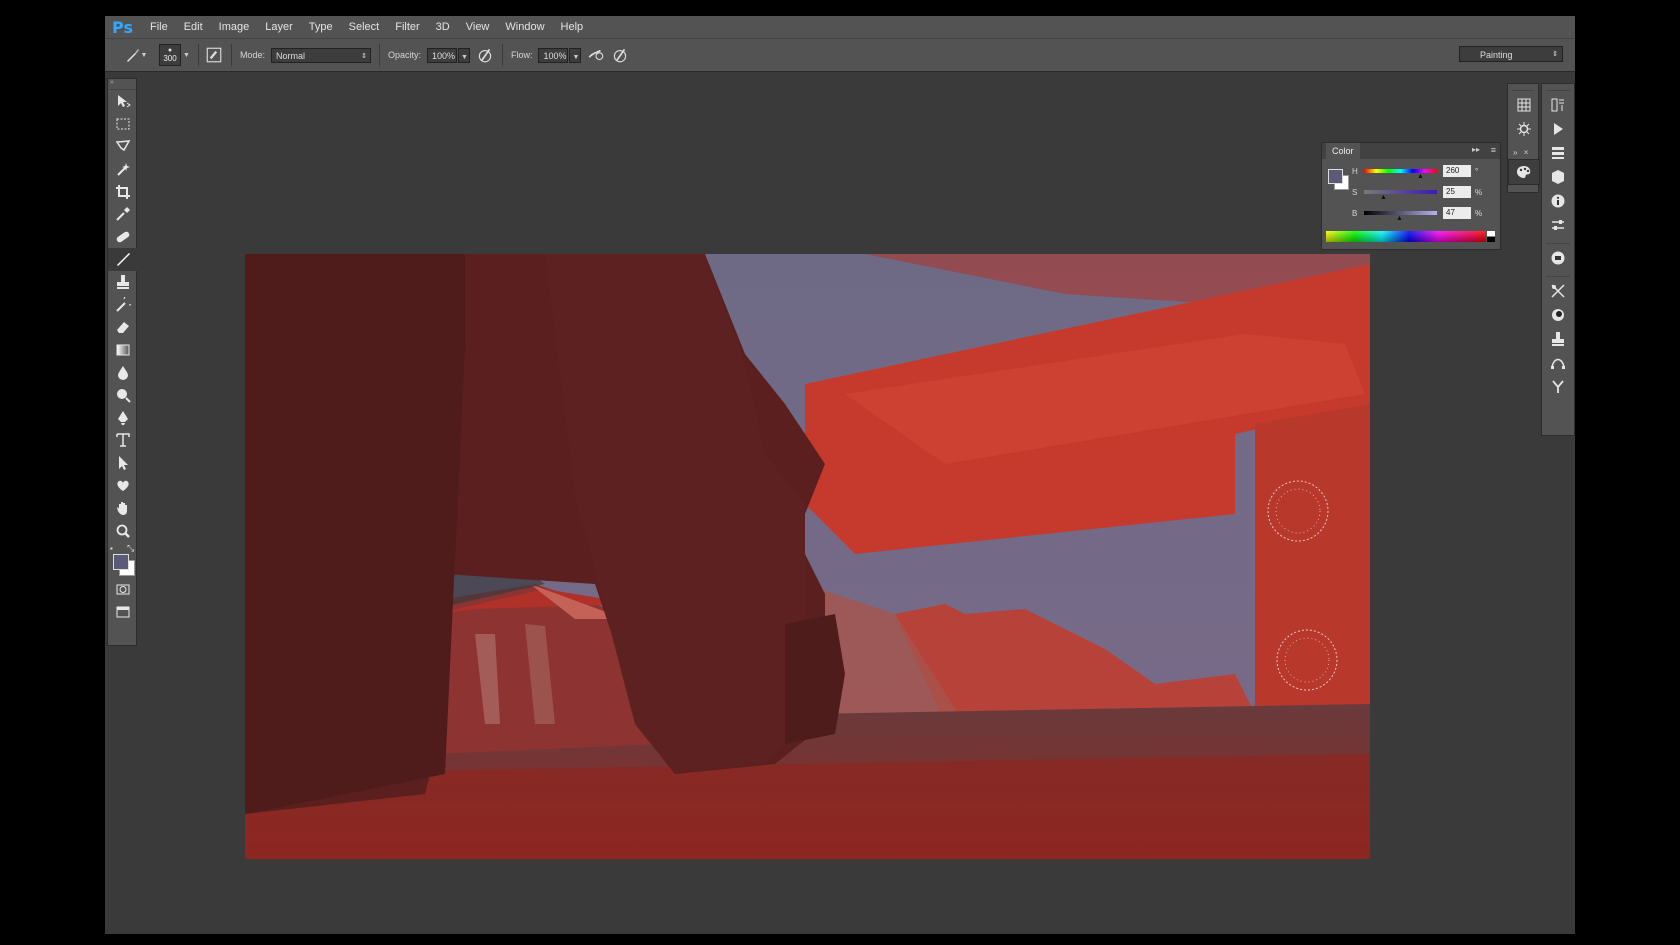 Image resolution: width=1680 pixels, height=945 pixels. Describe the element at coordinates (123, 237) in the screenshot. I see `healing-brush-tool` at that location.